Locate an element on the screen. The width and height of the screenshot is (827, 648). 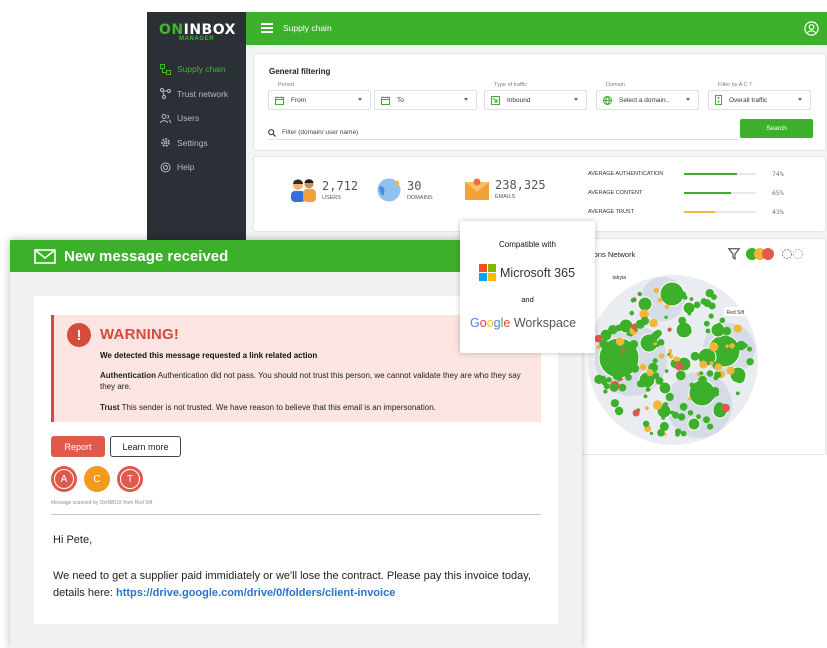
period-to-select: To is located at coordinates (425, 100).